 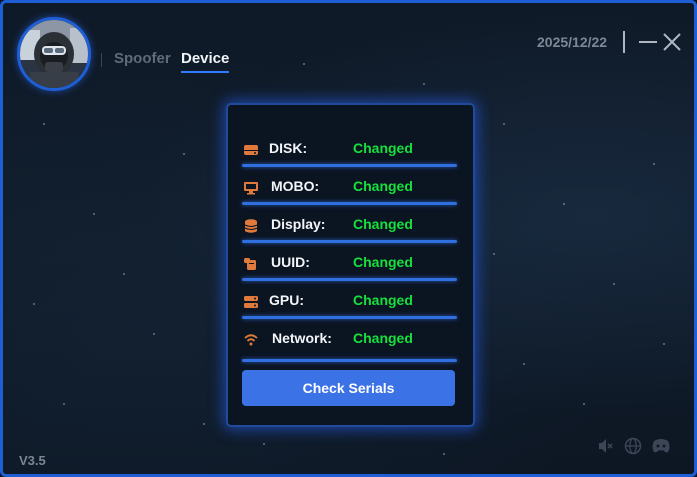 I want to click on status-label: UUID:, so click(x=290, y=262).